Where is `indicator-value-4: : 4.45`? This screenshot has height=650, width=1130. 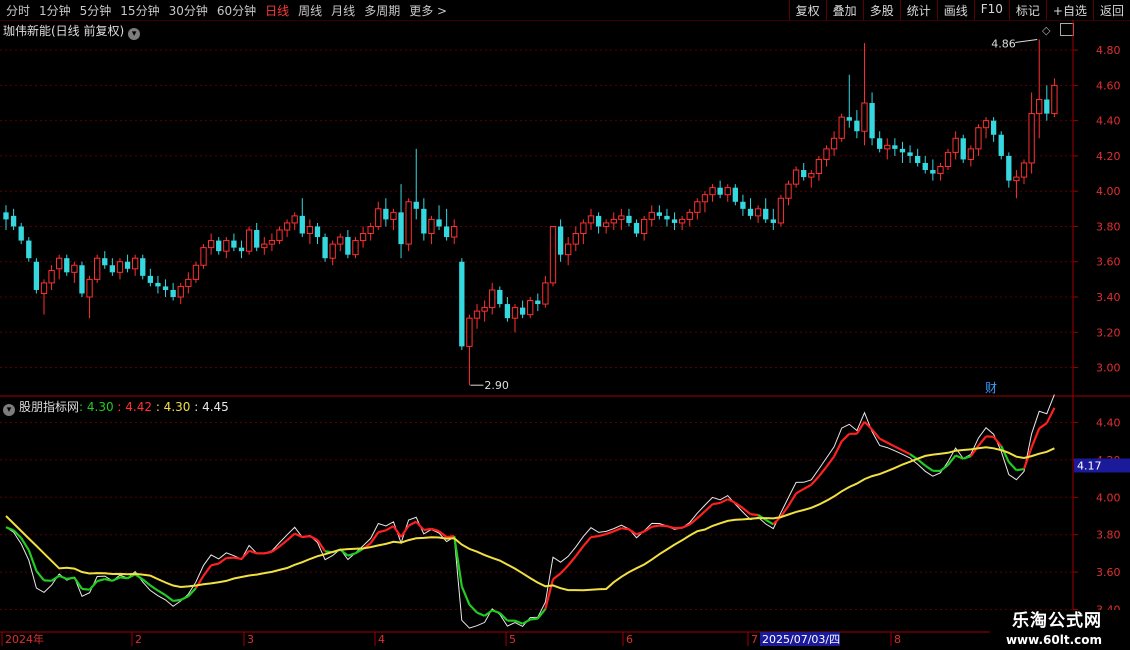 indicator-value-4: : 4.45 is located at coordinates (211, 407).